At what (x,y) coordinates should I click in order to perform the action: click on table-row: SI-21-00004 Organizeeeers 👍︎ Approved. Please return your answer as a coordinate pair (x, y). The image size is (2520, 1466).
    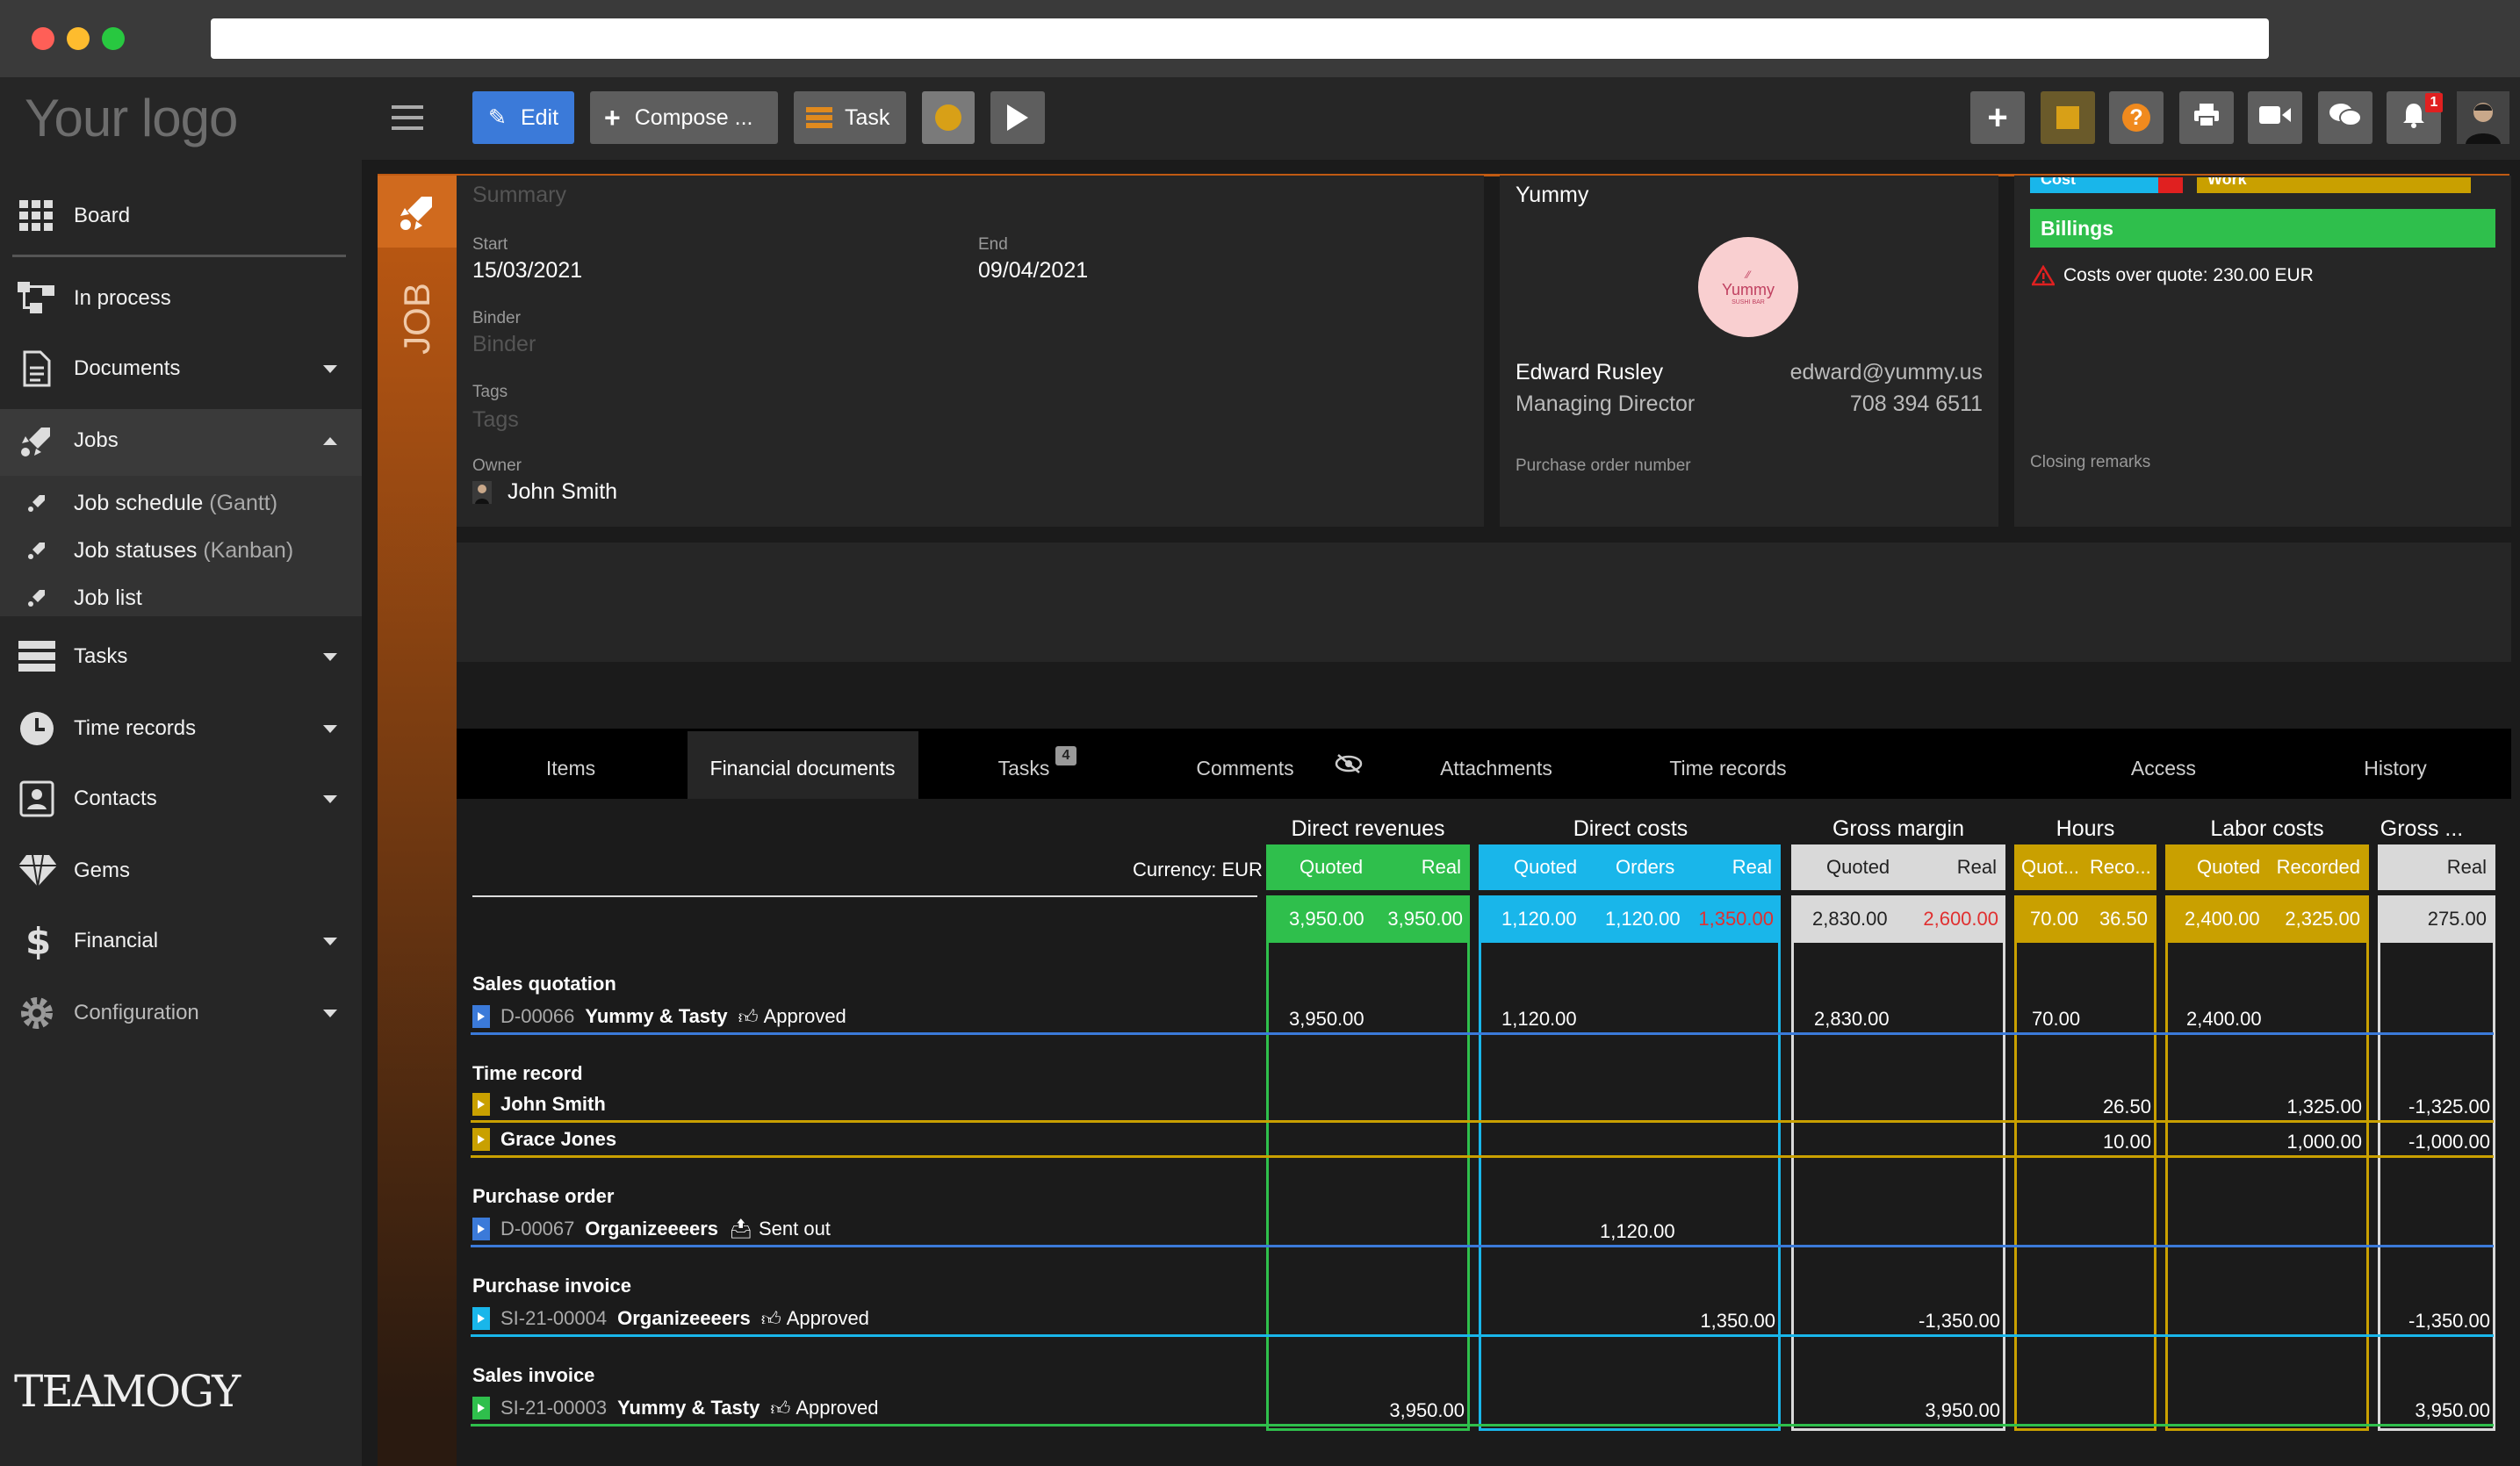
    Looking at the image, I should click on (670, 1318).